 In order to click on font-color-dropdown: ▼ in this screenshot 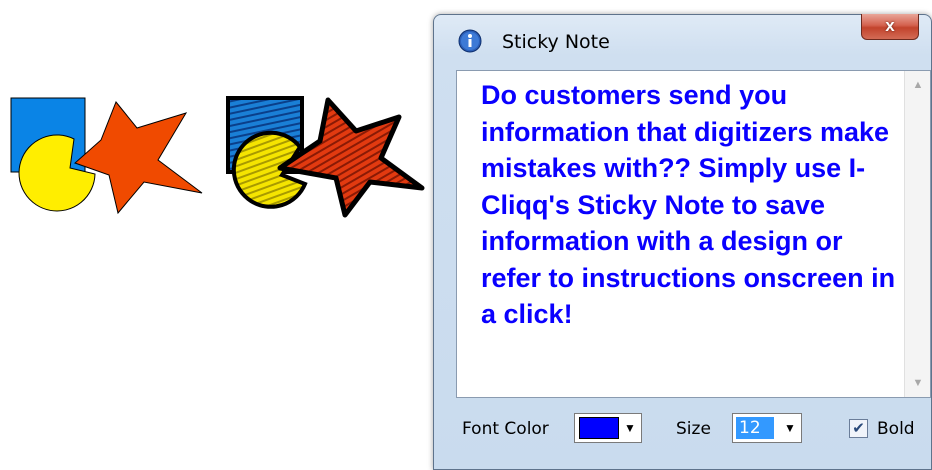, I will do `click(608, 428)`.